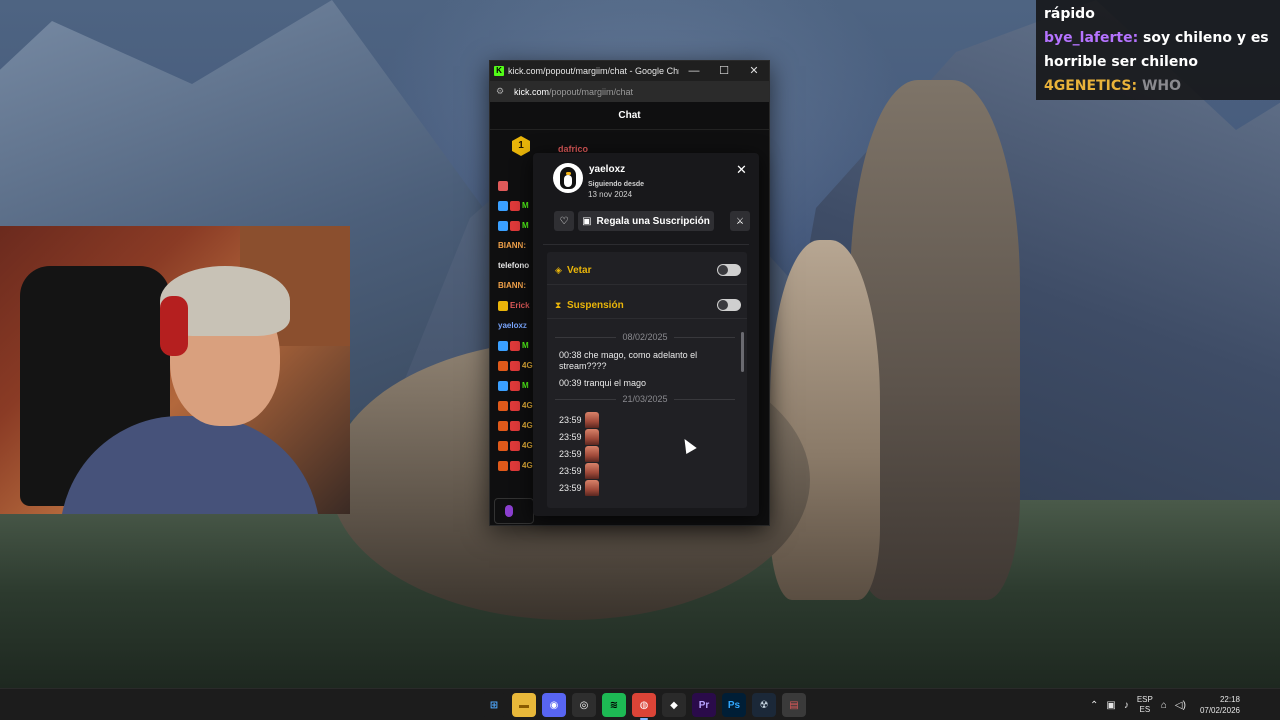  I want to click on headset, so click(174, 326).